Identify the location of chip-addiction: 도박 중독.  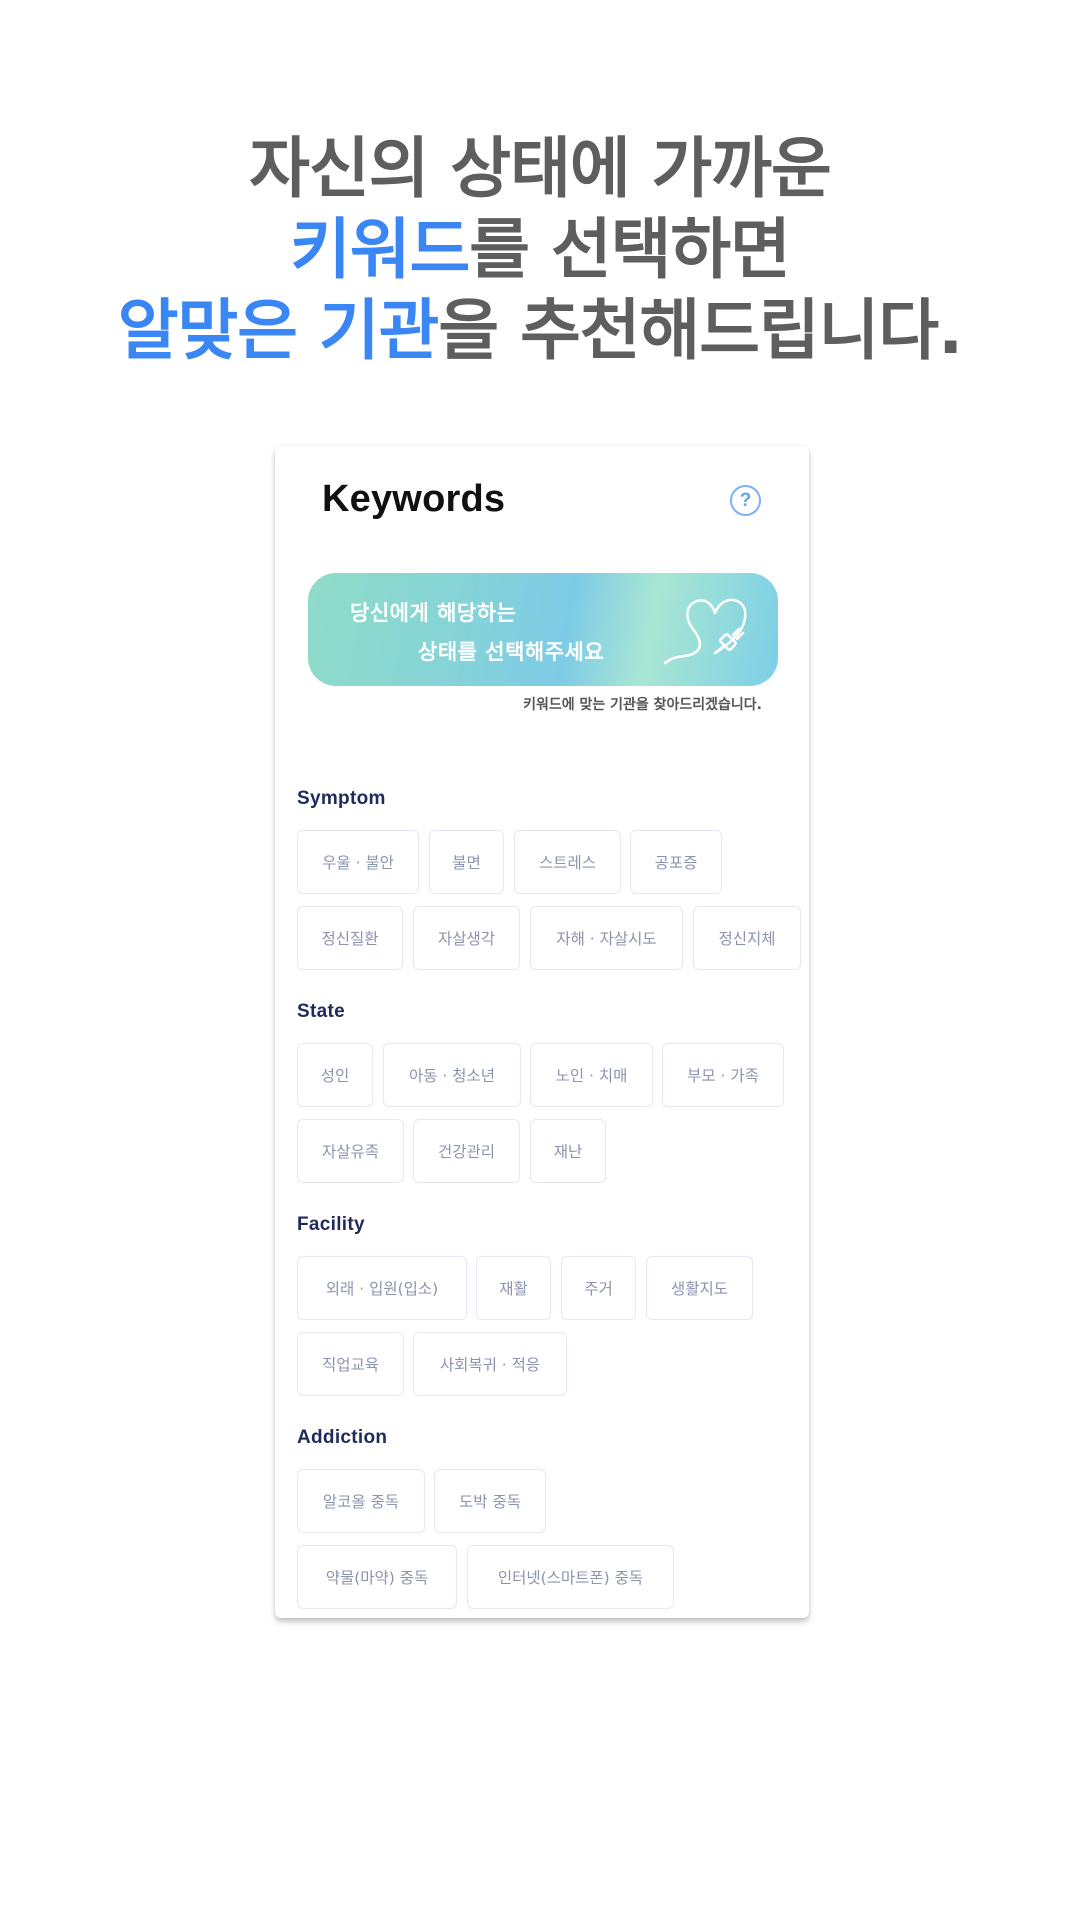
(490, 1501).